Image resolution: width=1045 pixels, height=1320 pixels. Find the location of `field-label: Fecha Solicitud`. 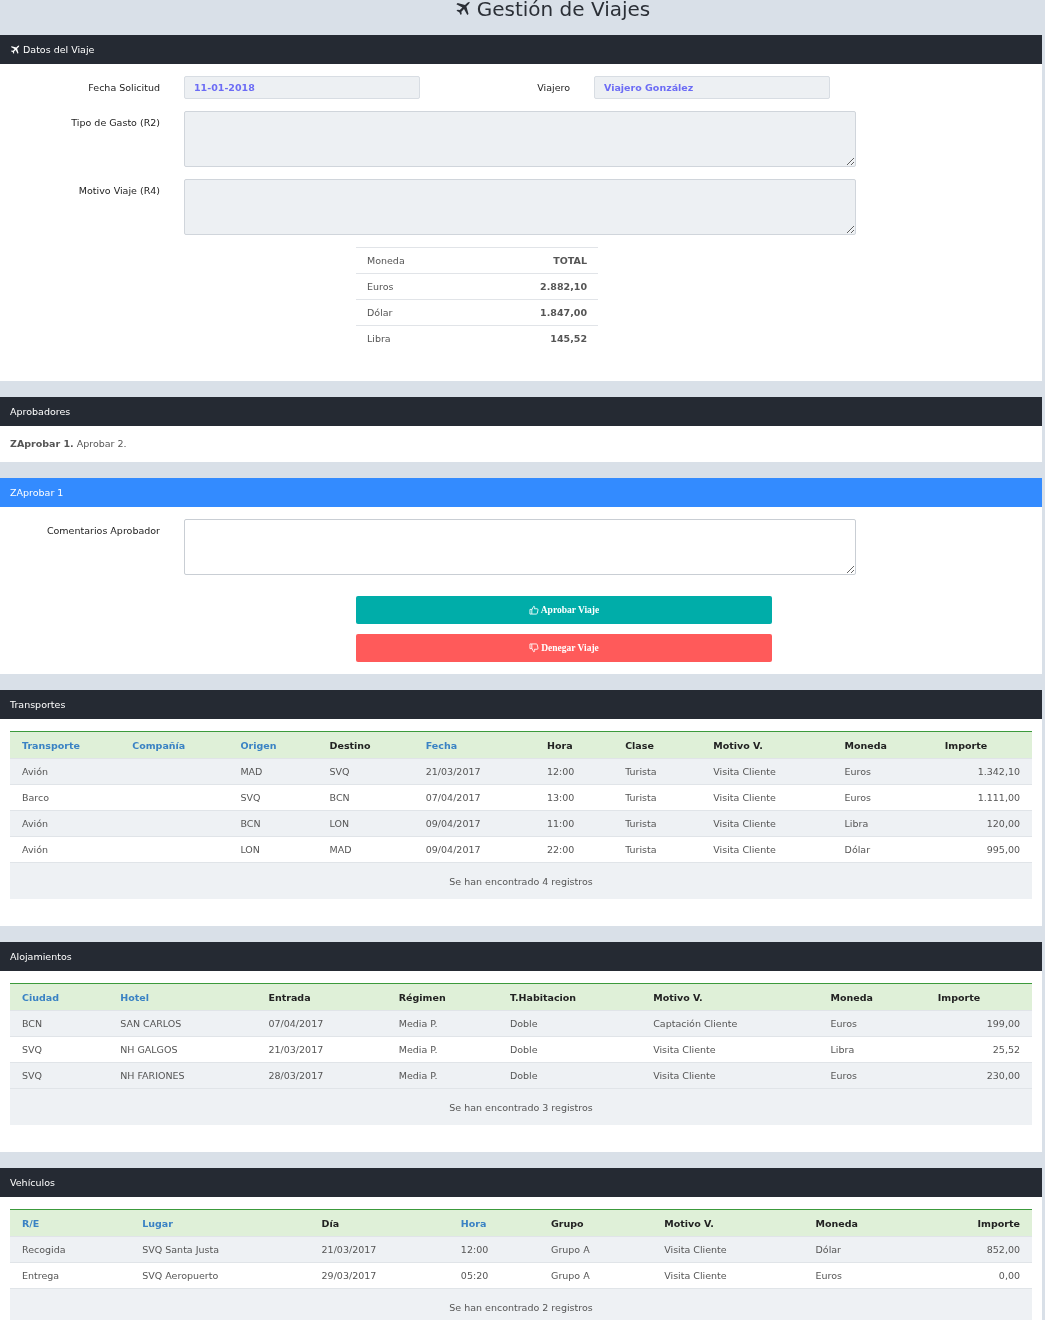

field-label: Fecha Solicitud is located at coordinates (123, 87).